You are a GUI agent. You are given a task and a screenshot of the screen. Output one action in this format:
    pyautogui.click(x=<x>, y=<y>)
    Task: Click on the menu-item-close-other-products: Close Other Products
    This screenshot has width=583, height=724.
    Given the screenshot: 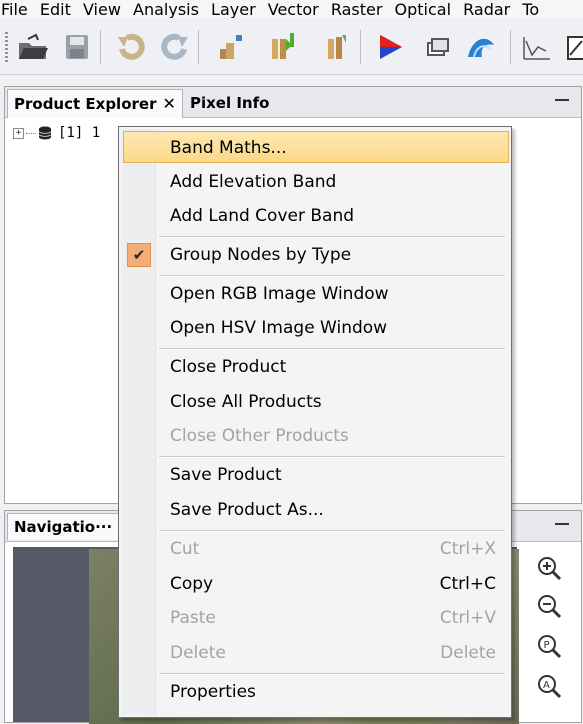 What is the action you would take?
    pyautogui.click(x=315, y=436)
    